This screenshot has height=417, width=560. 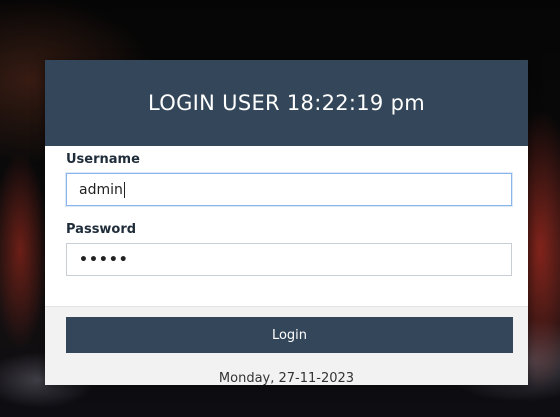 I want to click on password-input: •••••, so click(x=289, y=259).